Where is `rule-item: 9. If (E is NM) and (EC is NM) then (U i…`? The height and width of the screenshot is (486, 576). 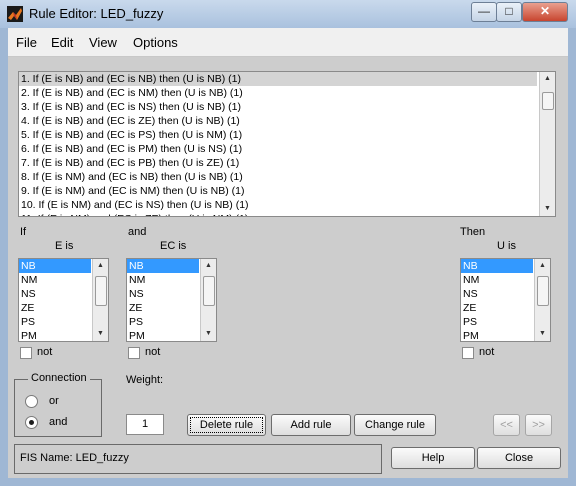 rule-item: 9. If (E is NM) and (EC is NM) then (U i… is located at coordinates (278, 191).